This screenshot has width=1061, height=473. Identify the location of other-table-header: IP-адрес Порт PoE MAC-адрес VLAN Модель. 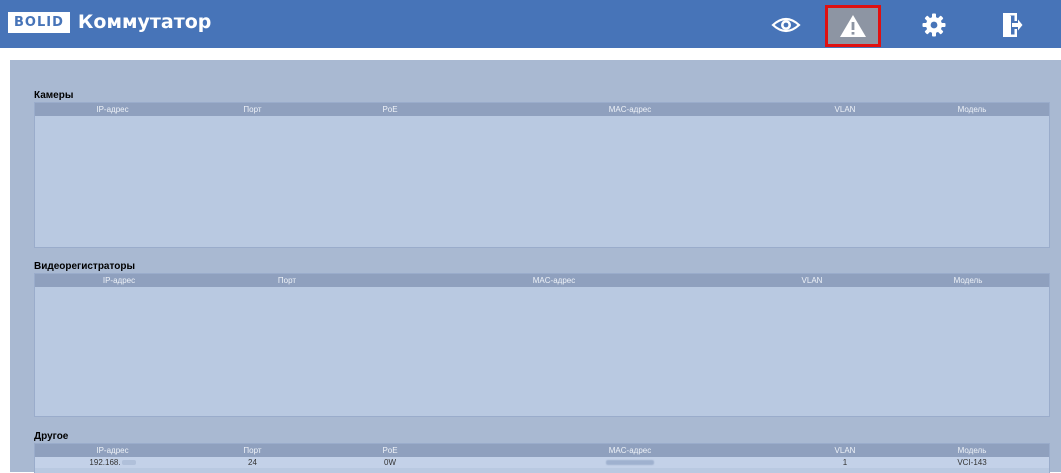
(542, 450).